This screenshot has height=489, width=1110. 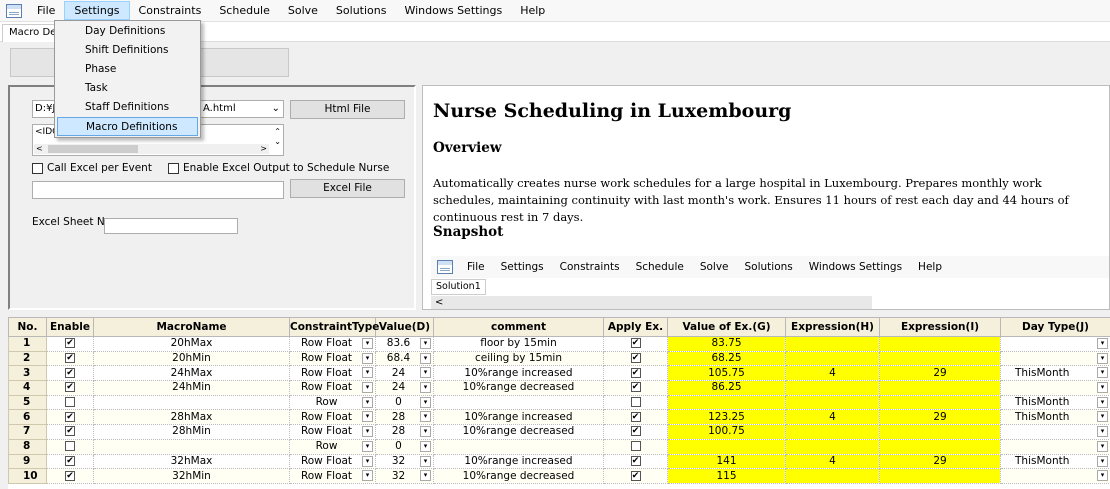 What do you see at coordinates (27, 327) in the screenshot?
I see `header-no: No.` at bounding box center [27, 327].